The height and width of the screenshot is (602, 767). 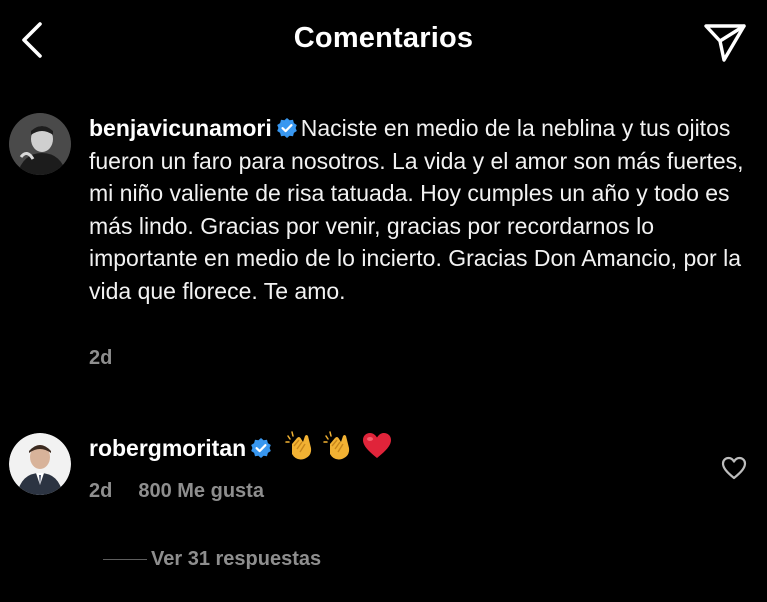 What do you see at coordinates (377, 445) in the screenshot?
I see `red-heart-emoji` at bounding box center [377, 445].